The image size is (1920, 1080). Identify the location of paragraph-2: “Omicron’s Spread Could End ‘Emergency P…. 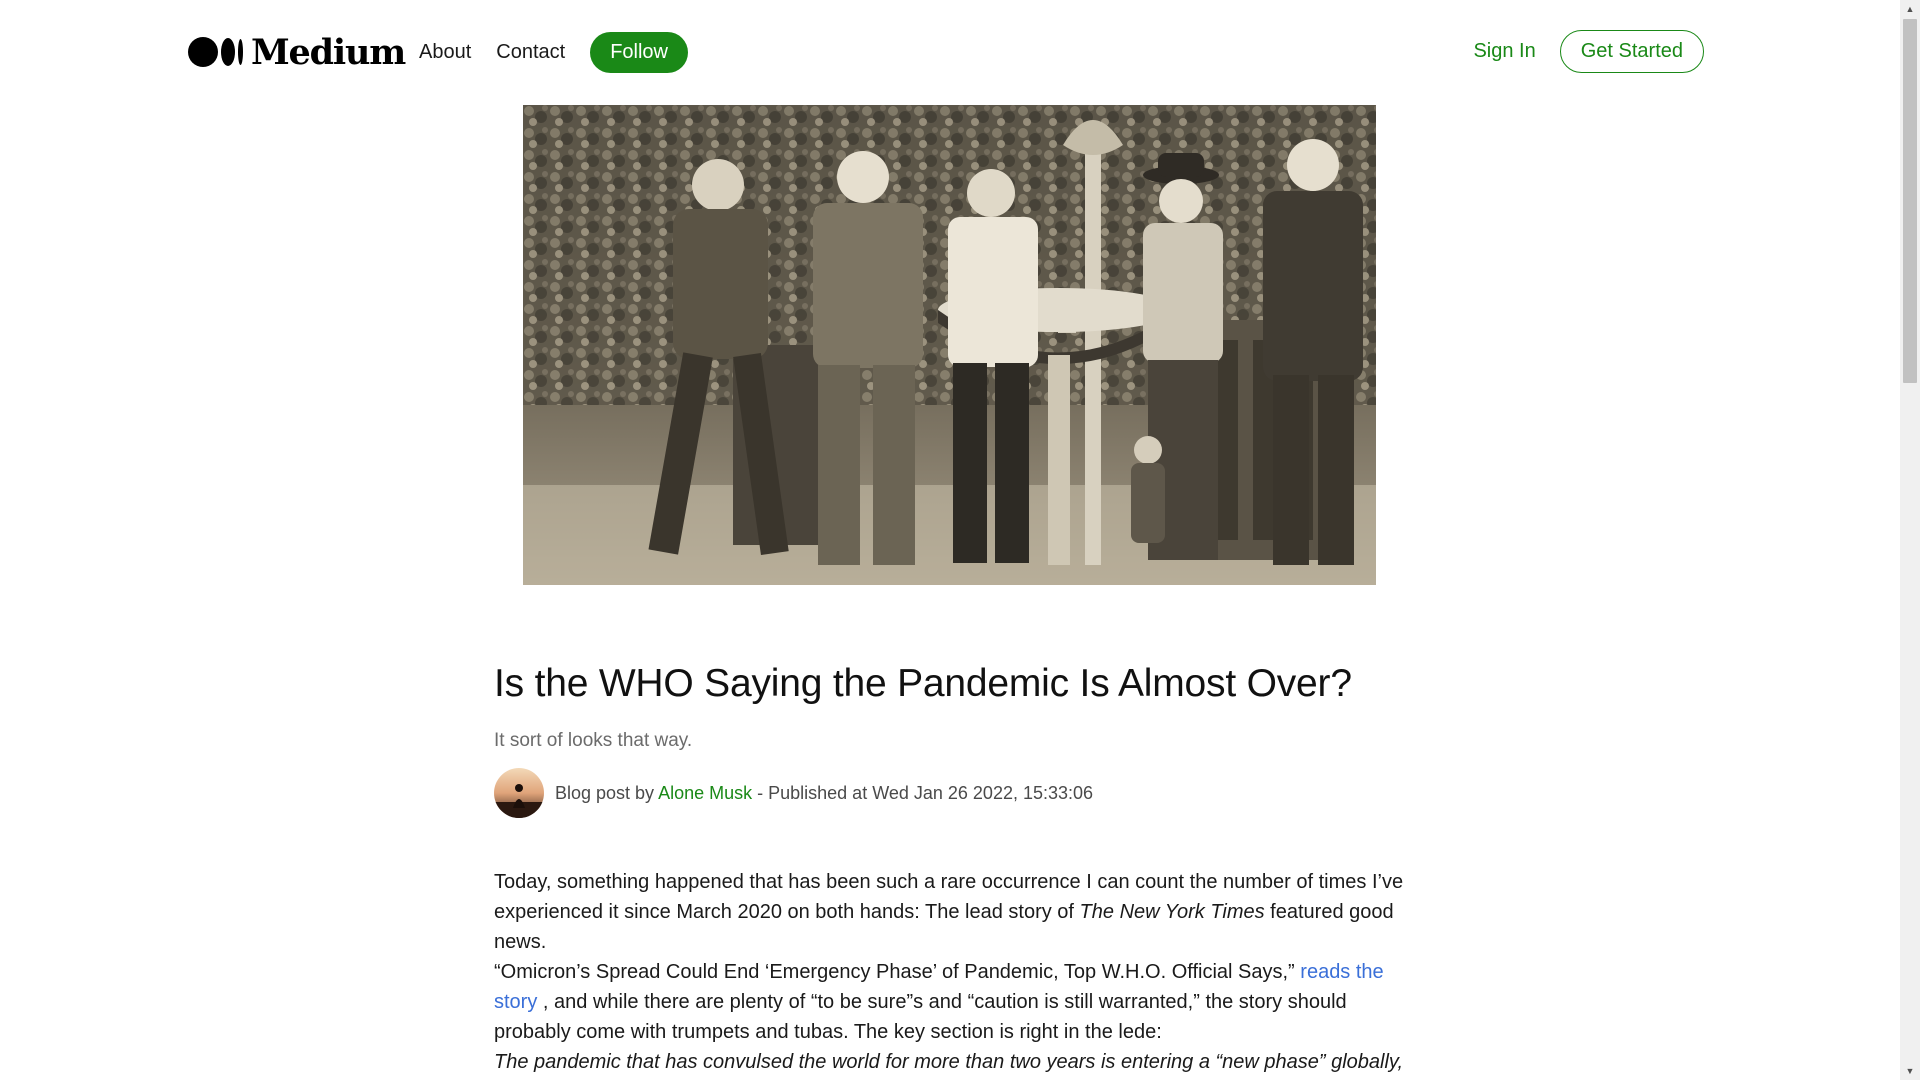
(950, 1002).